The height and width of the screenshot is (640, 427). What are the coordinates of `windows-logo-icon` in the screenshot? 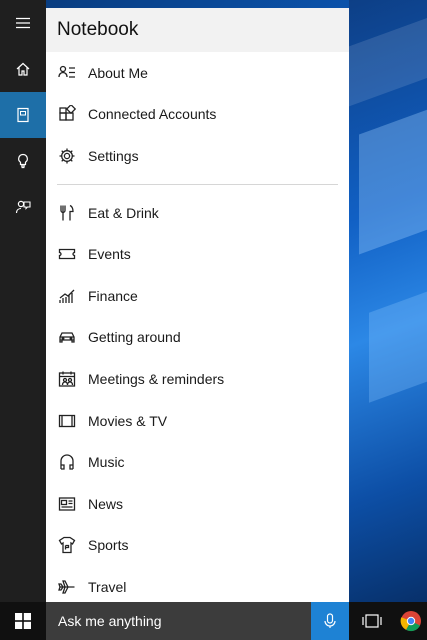 It's located at (23, 621).